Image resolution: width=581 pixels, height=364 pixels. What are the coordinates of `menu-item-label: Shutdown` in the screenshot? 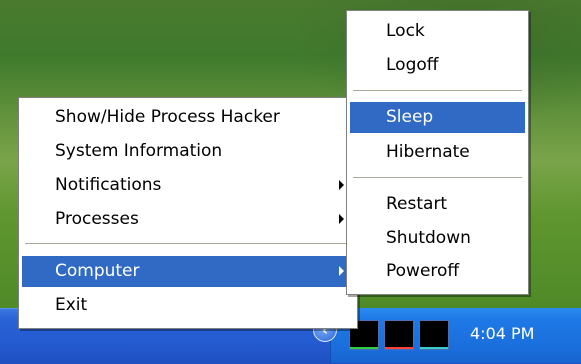 It's located at (428, 238).